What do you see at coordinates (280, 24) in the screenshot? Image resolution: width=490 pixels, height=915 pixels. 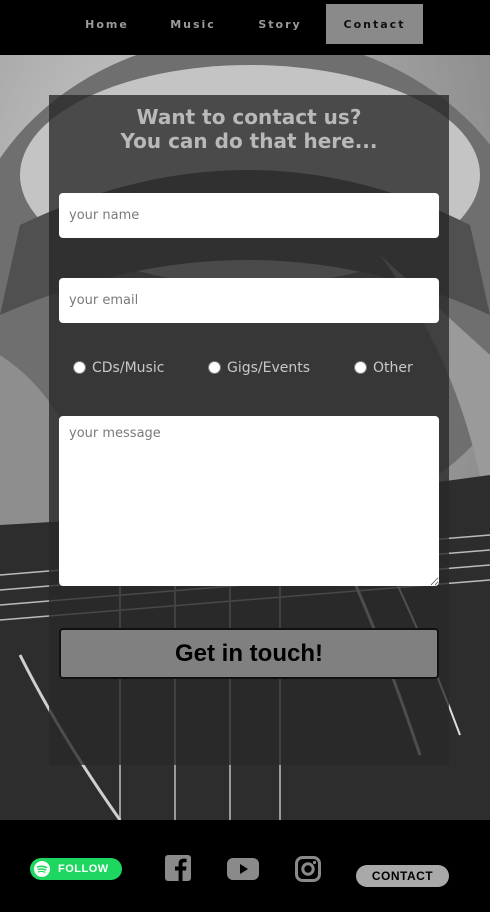 I see `nav-item-story: Story` at bounding box center [280, 24].